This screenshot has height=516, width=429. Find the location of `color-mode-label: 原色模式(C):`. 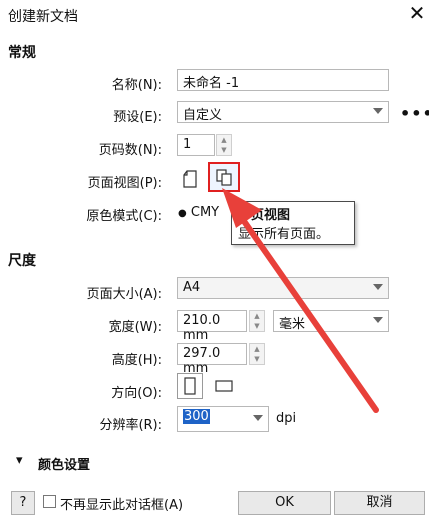

color-mode-label: 原色模式(C): is located at coordinates (124, 216).